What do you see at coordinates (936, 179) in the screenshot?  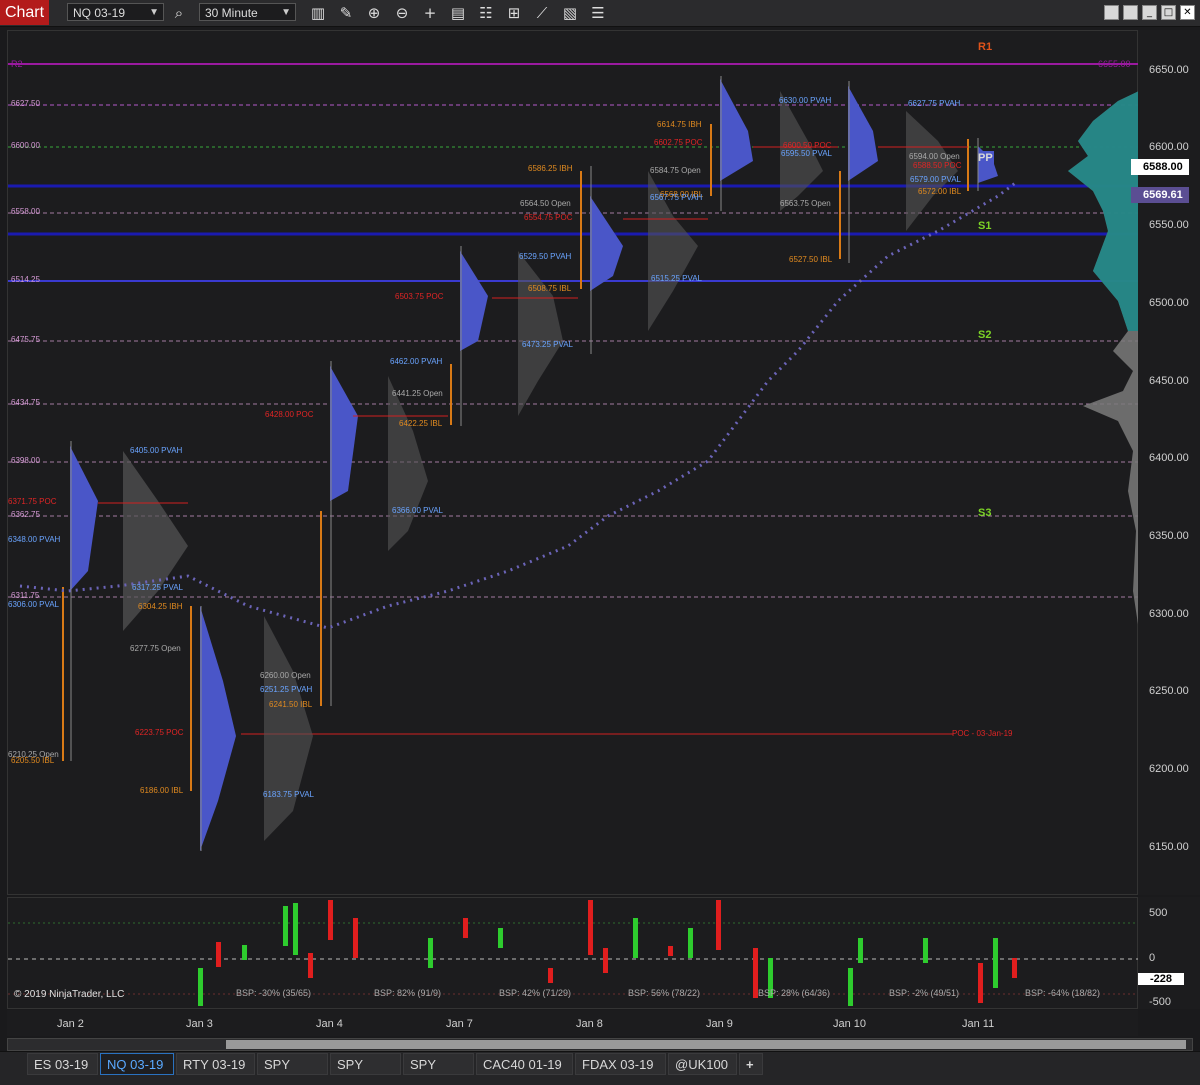 I see `pval-label: 6579.00 PVAL` at bounding box center [936, 179].